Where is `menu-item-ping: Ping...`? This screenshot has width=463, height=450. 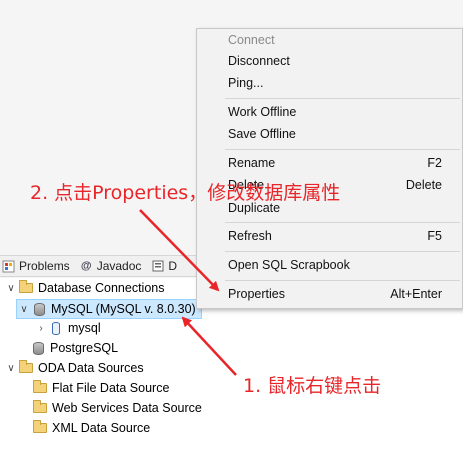 menu-item-ping: Ping... is located at coordinates (329, 83).